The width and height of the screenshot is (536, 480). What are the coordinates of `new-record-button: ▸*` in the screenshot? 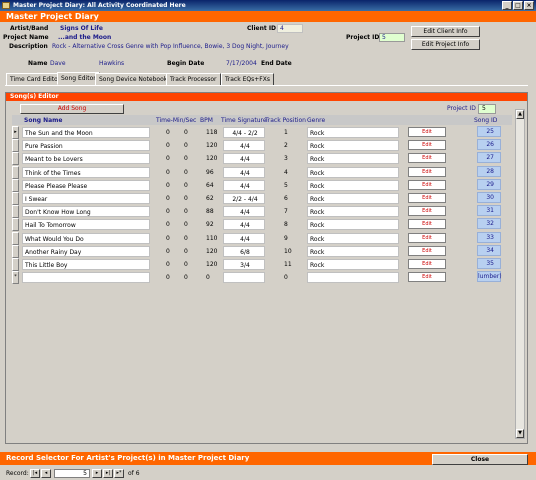 It's located at (119, 473).